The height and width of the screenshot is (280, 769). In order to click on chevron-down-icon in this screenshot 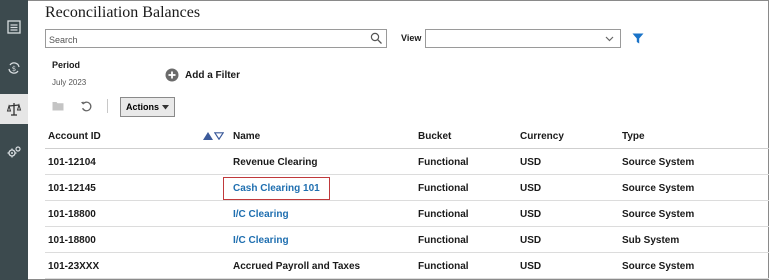, I will do `click(609, 39)`.